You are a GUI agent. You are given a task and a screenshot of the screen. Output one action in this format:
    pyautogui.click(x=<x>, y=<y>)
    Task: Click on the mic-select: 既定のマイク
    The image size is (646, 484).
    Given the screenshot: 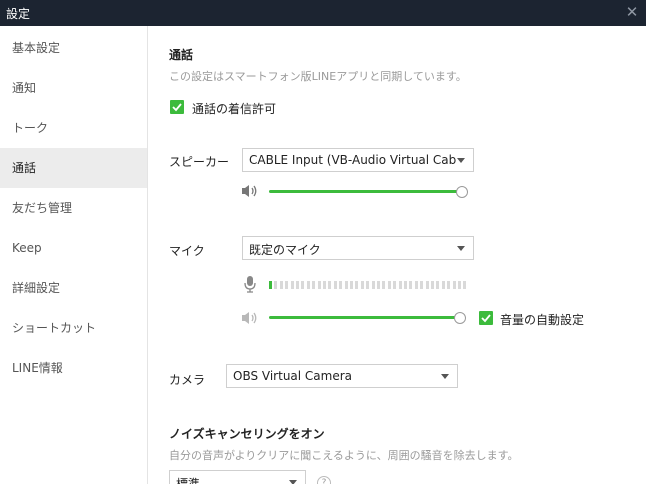 What is the action you would take?
    pyautogui.click(x=358, y=248)
    